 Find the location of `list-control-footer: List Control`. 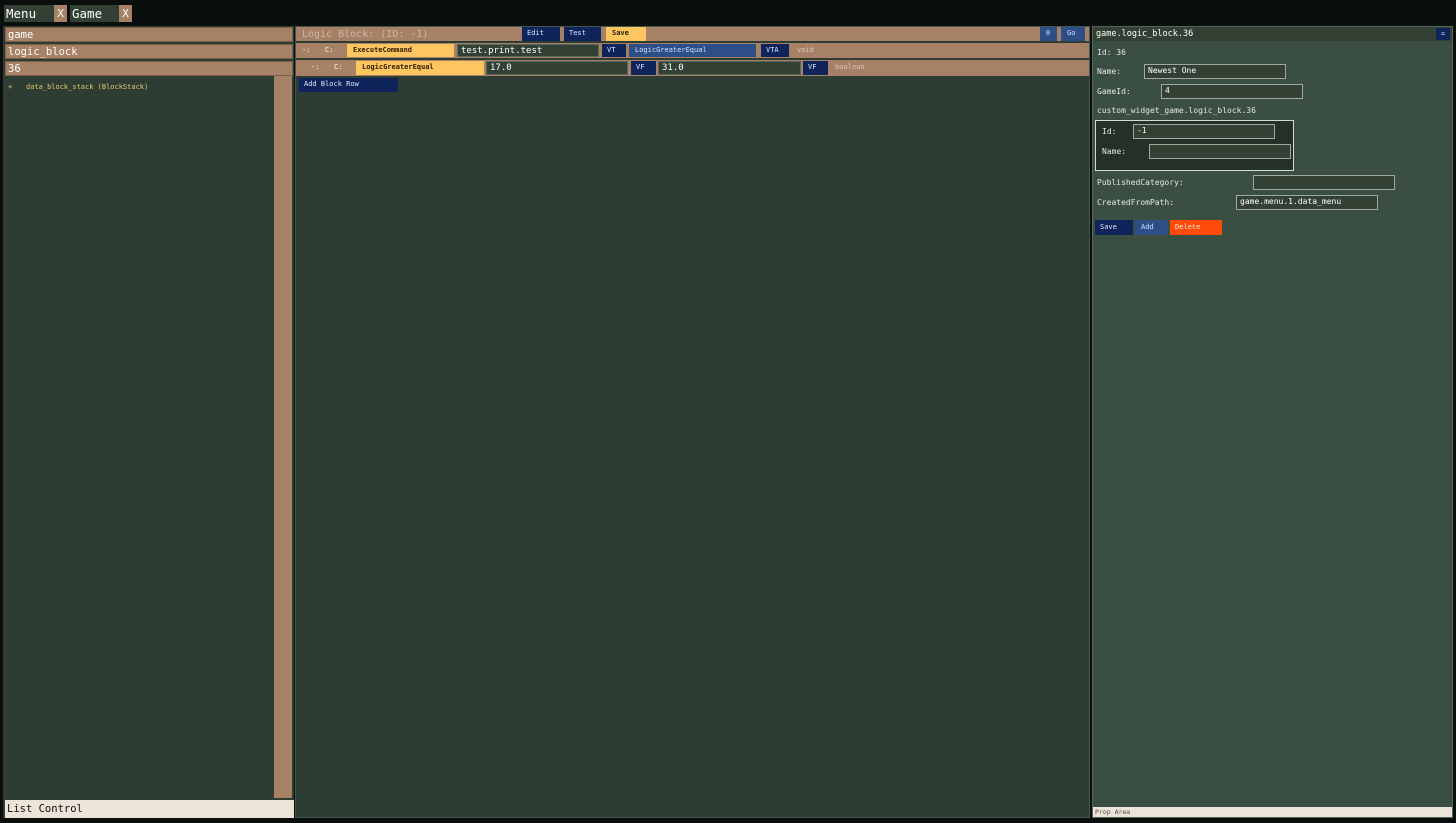

list-control-footer: List Control is located at coordinates (149, 809).